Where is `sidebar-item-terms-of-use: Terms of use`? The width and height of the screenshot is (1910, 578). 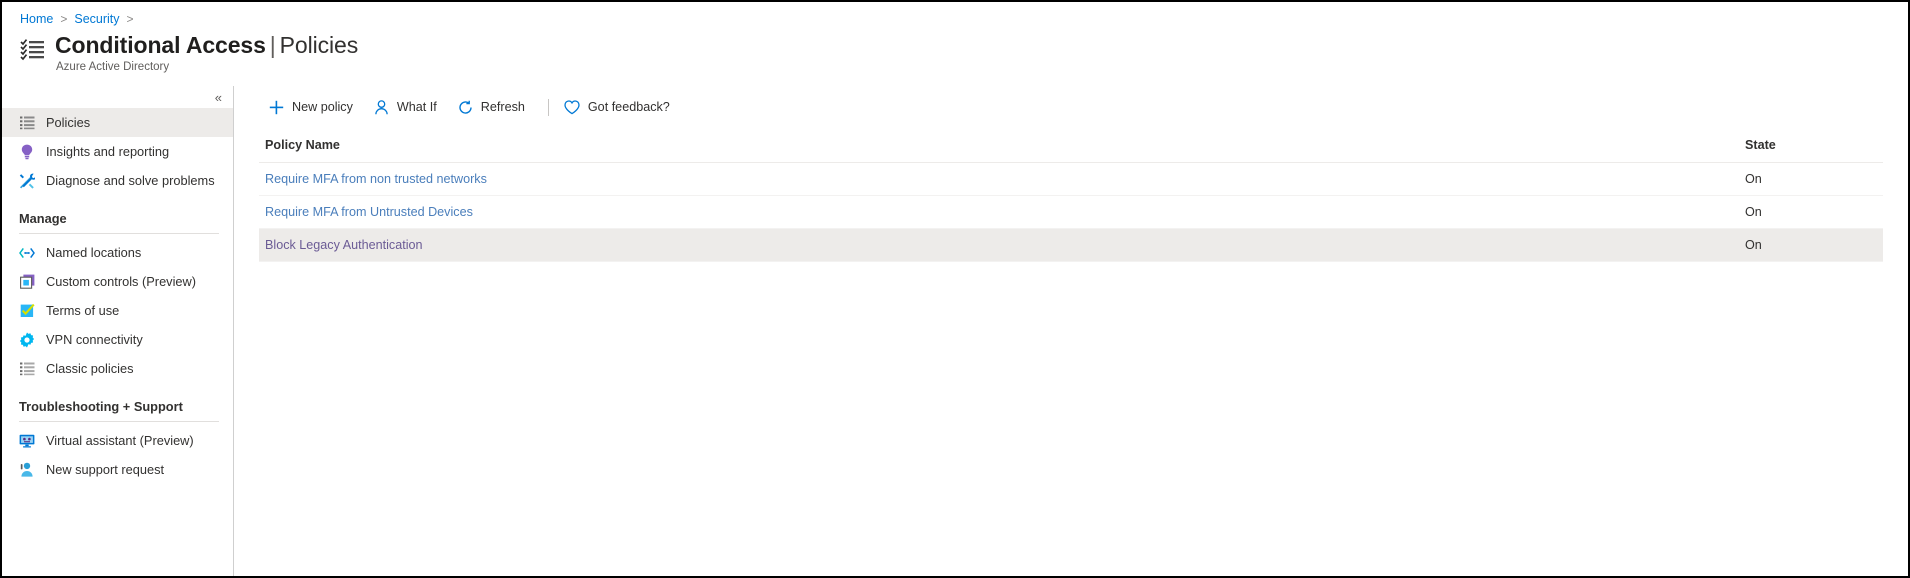 sidebar-item-terms-of-use: Terms of use is located at coordinates (117, 310).